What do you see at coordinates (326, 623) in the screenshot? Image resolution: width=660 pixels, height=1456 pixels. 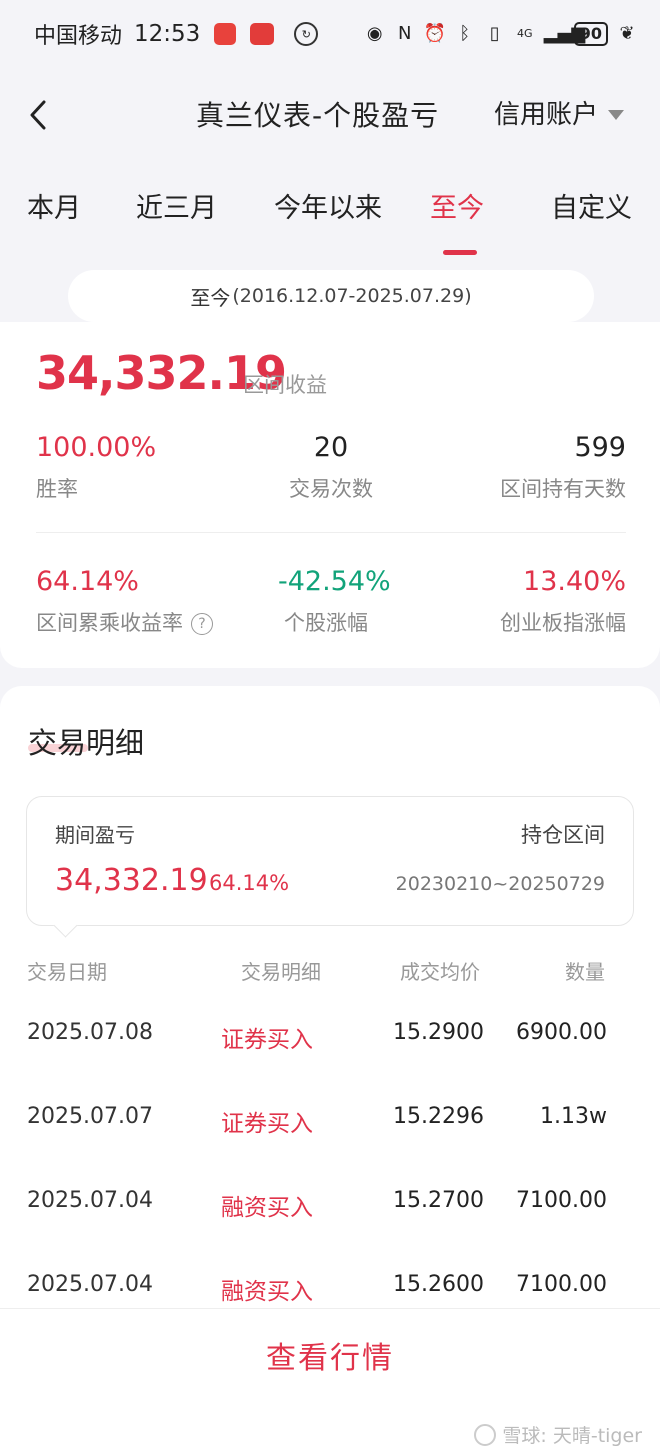 I see `stock-change-label: 个股涨幅` at bounding box center [326, 623].